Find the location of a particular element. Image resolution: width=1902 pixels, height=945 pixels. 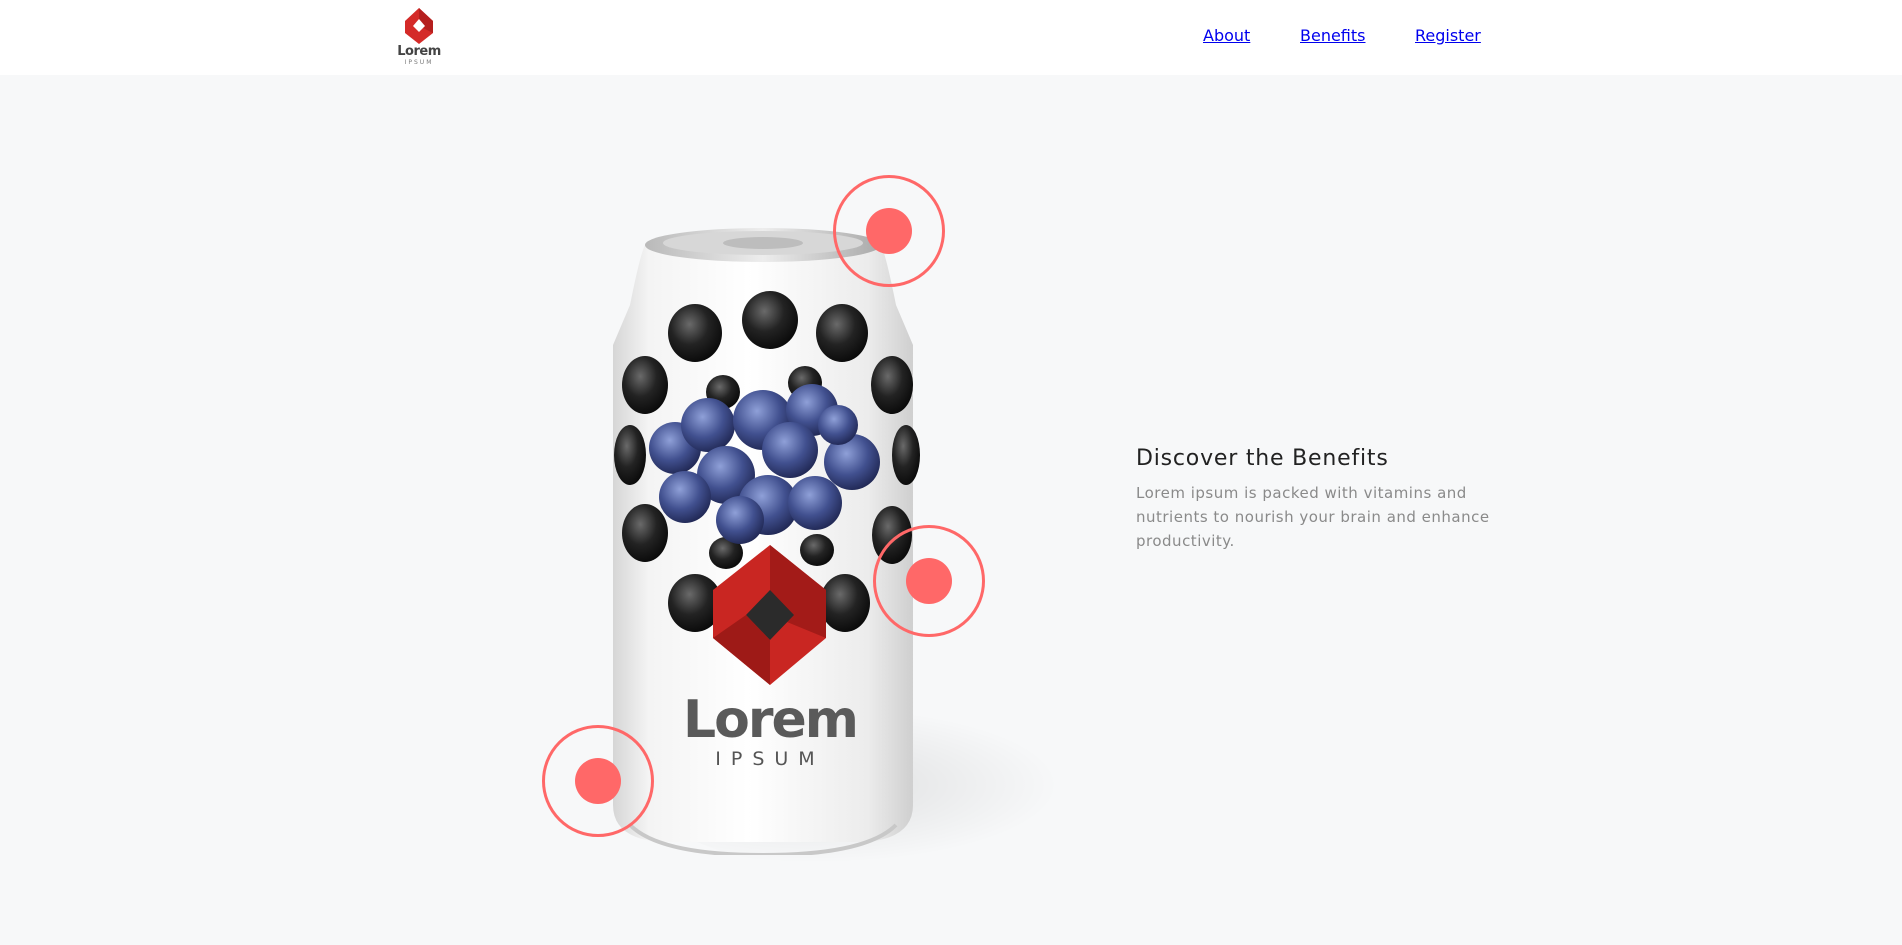

hotspot-middle is located at coordinates (929, 581).